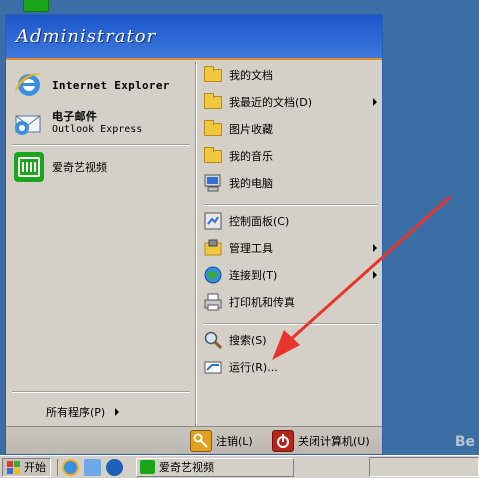 This screenshot has width=479, height=478. I want to click on right-item-label: 搜索(S), so click(248, 340).